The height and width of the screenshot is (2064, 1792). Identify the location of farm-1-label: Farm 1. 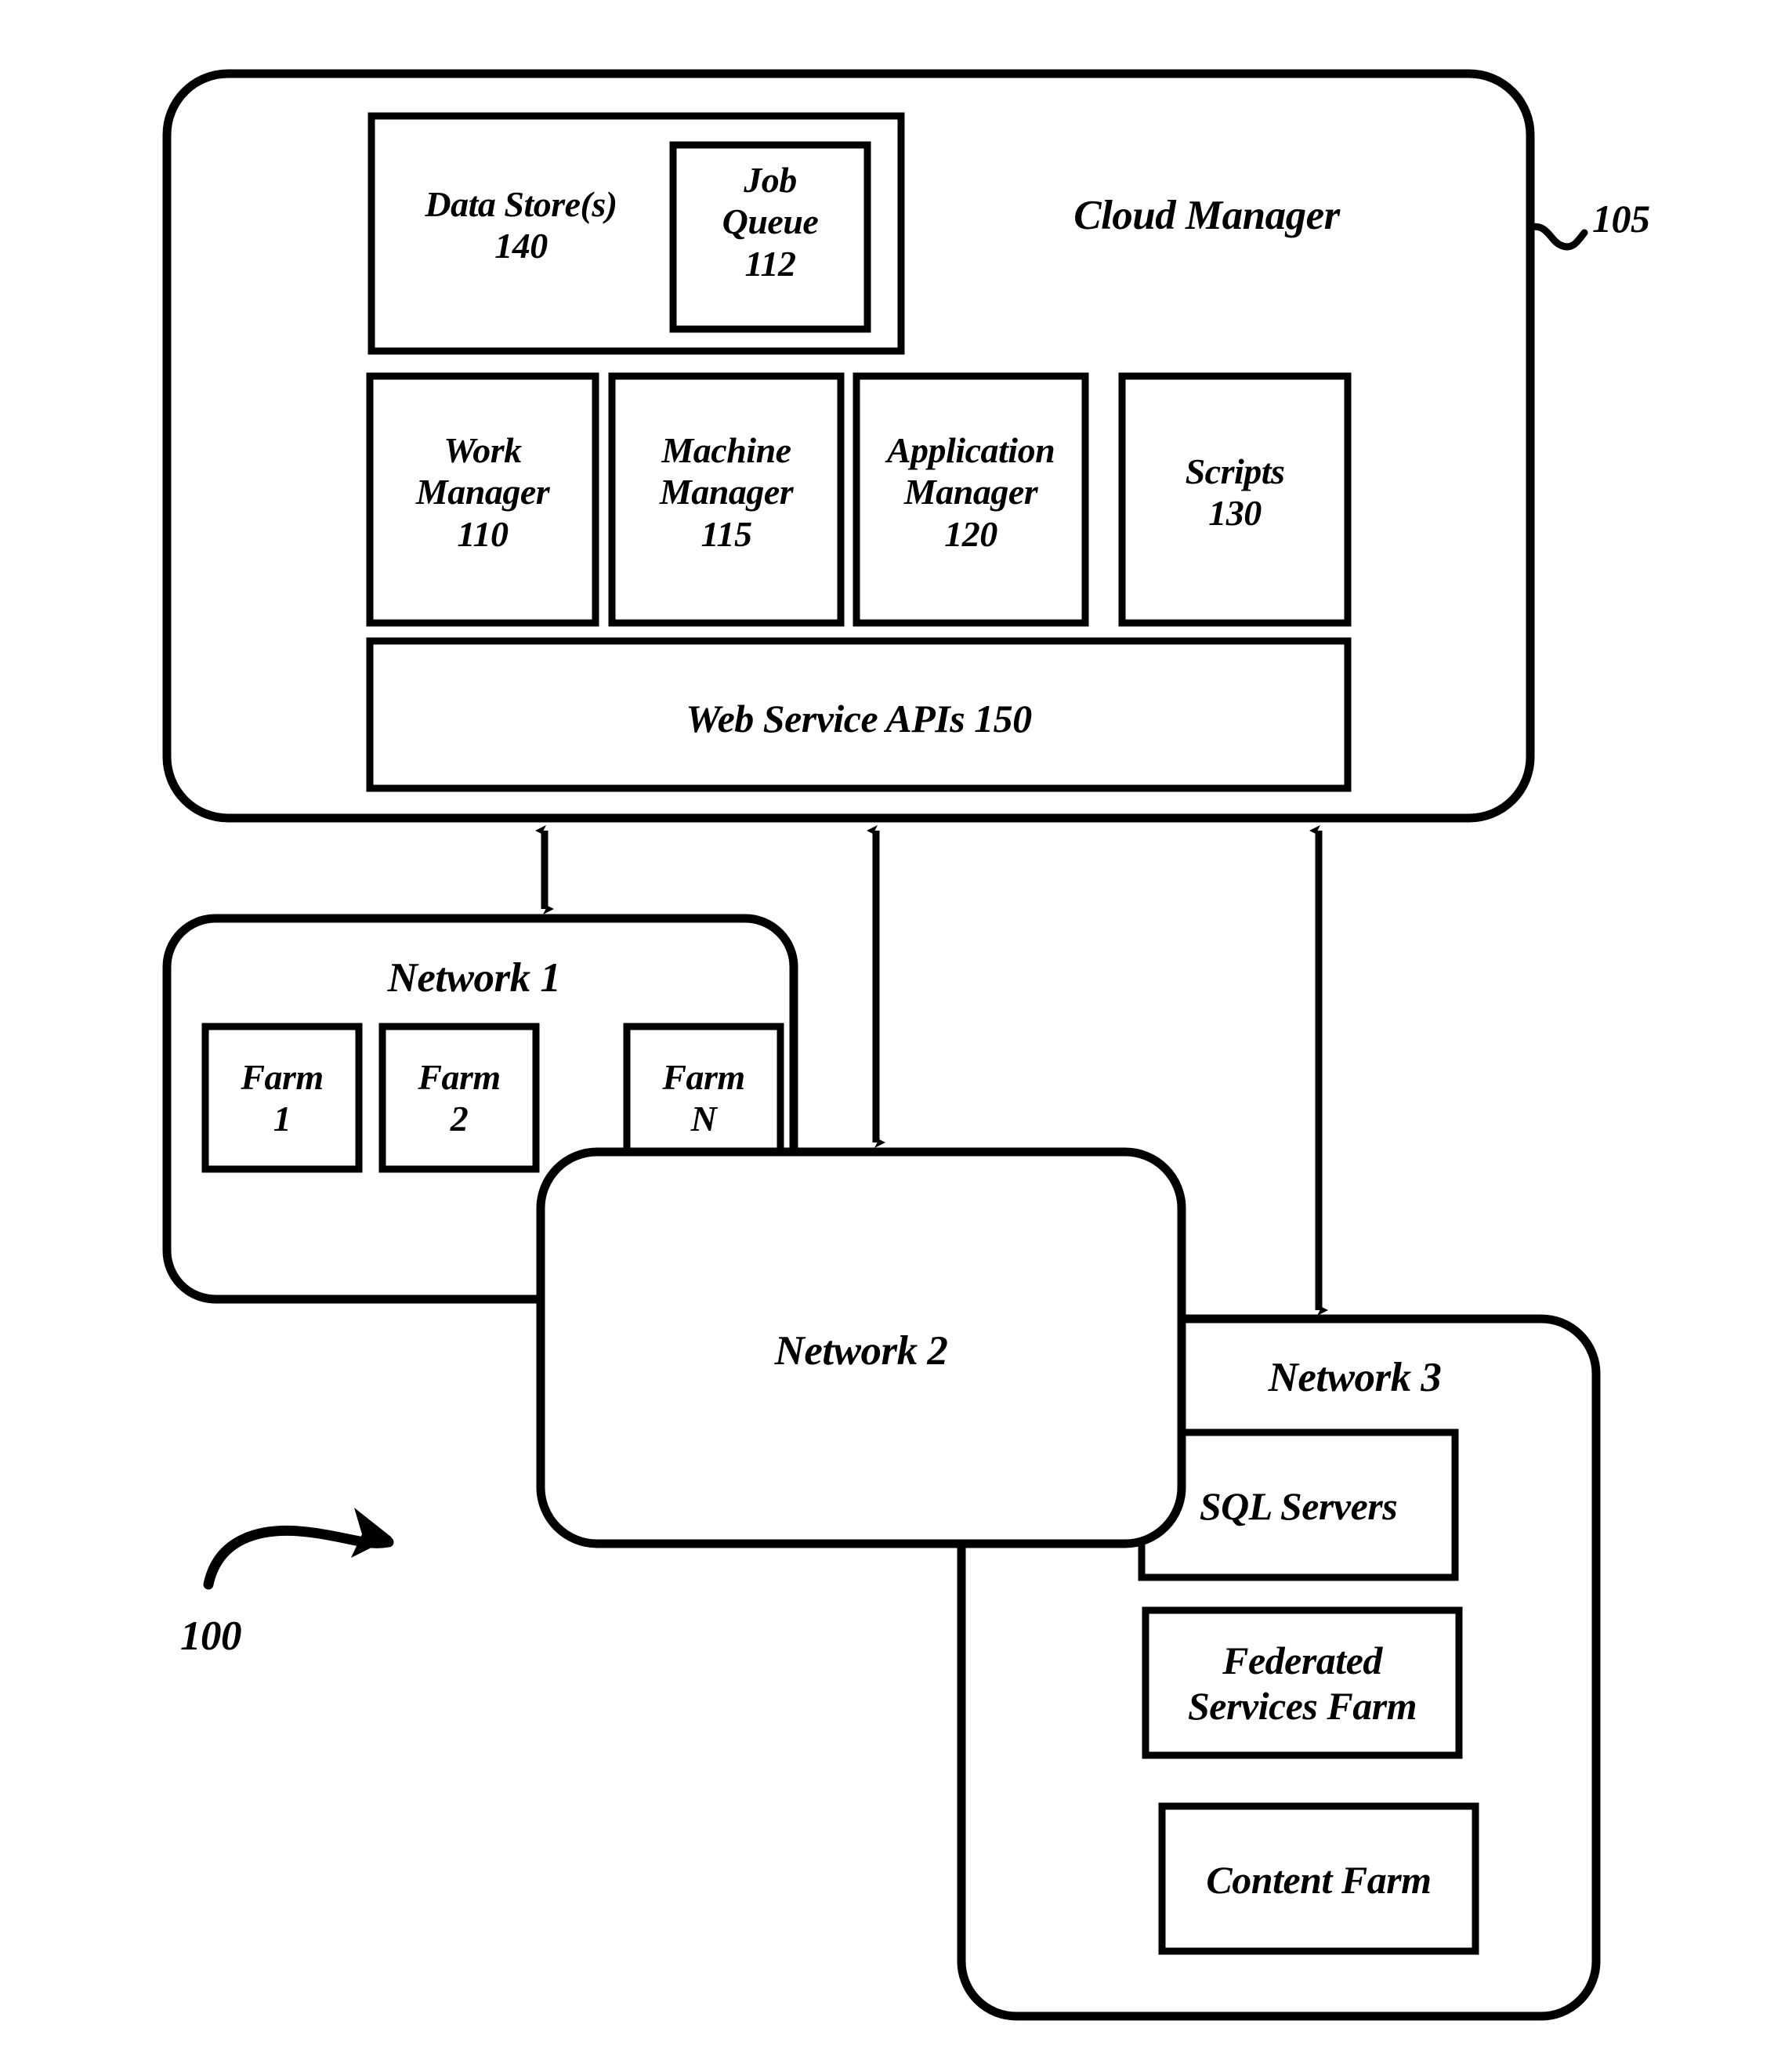
(282, 1098).